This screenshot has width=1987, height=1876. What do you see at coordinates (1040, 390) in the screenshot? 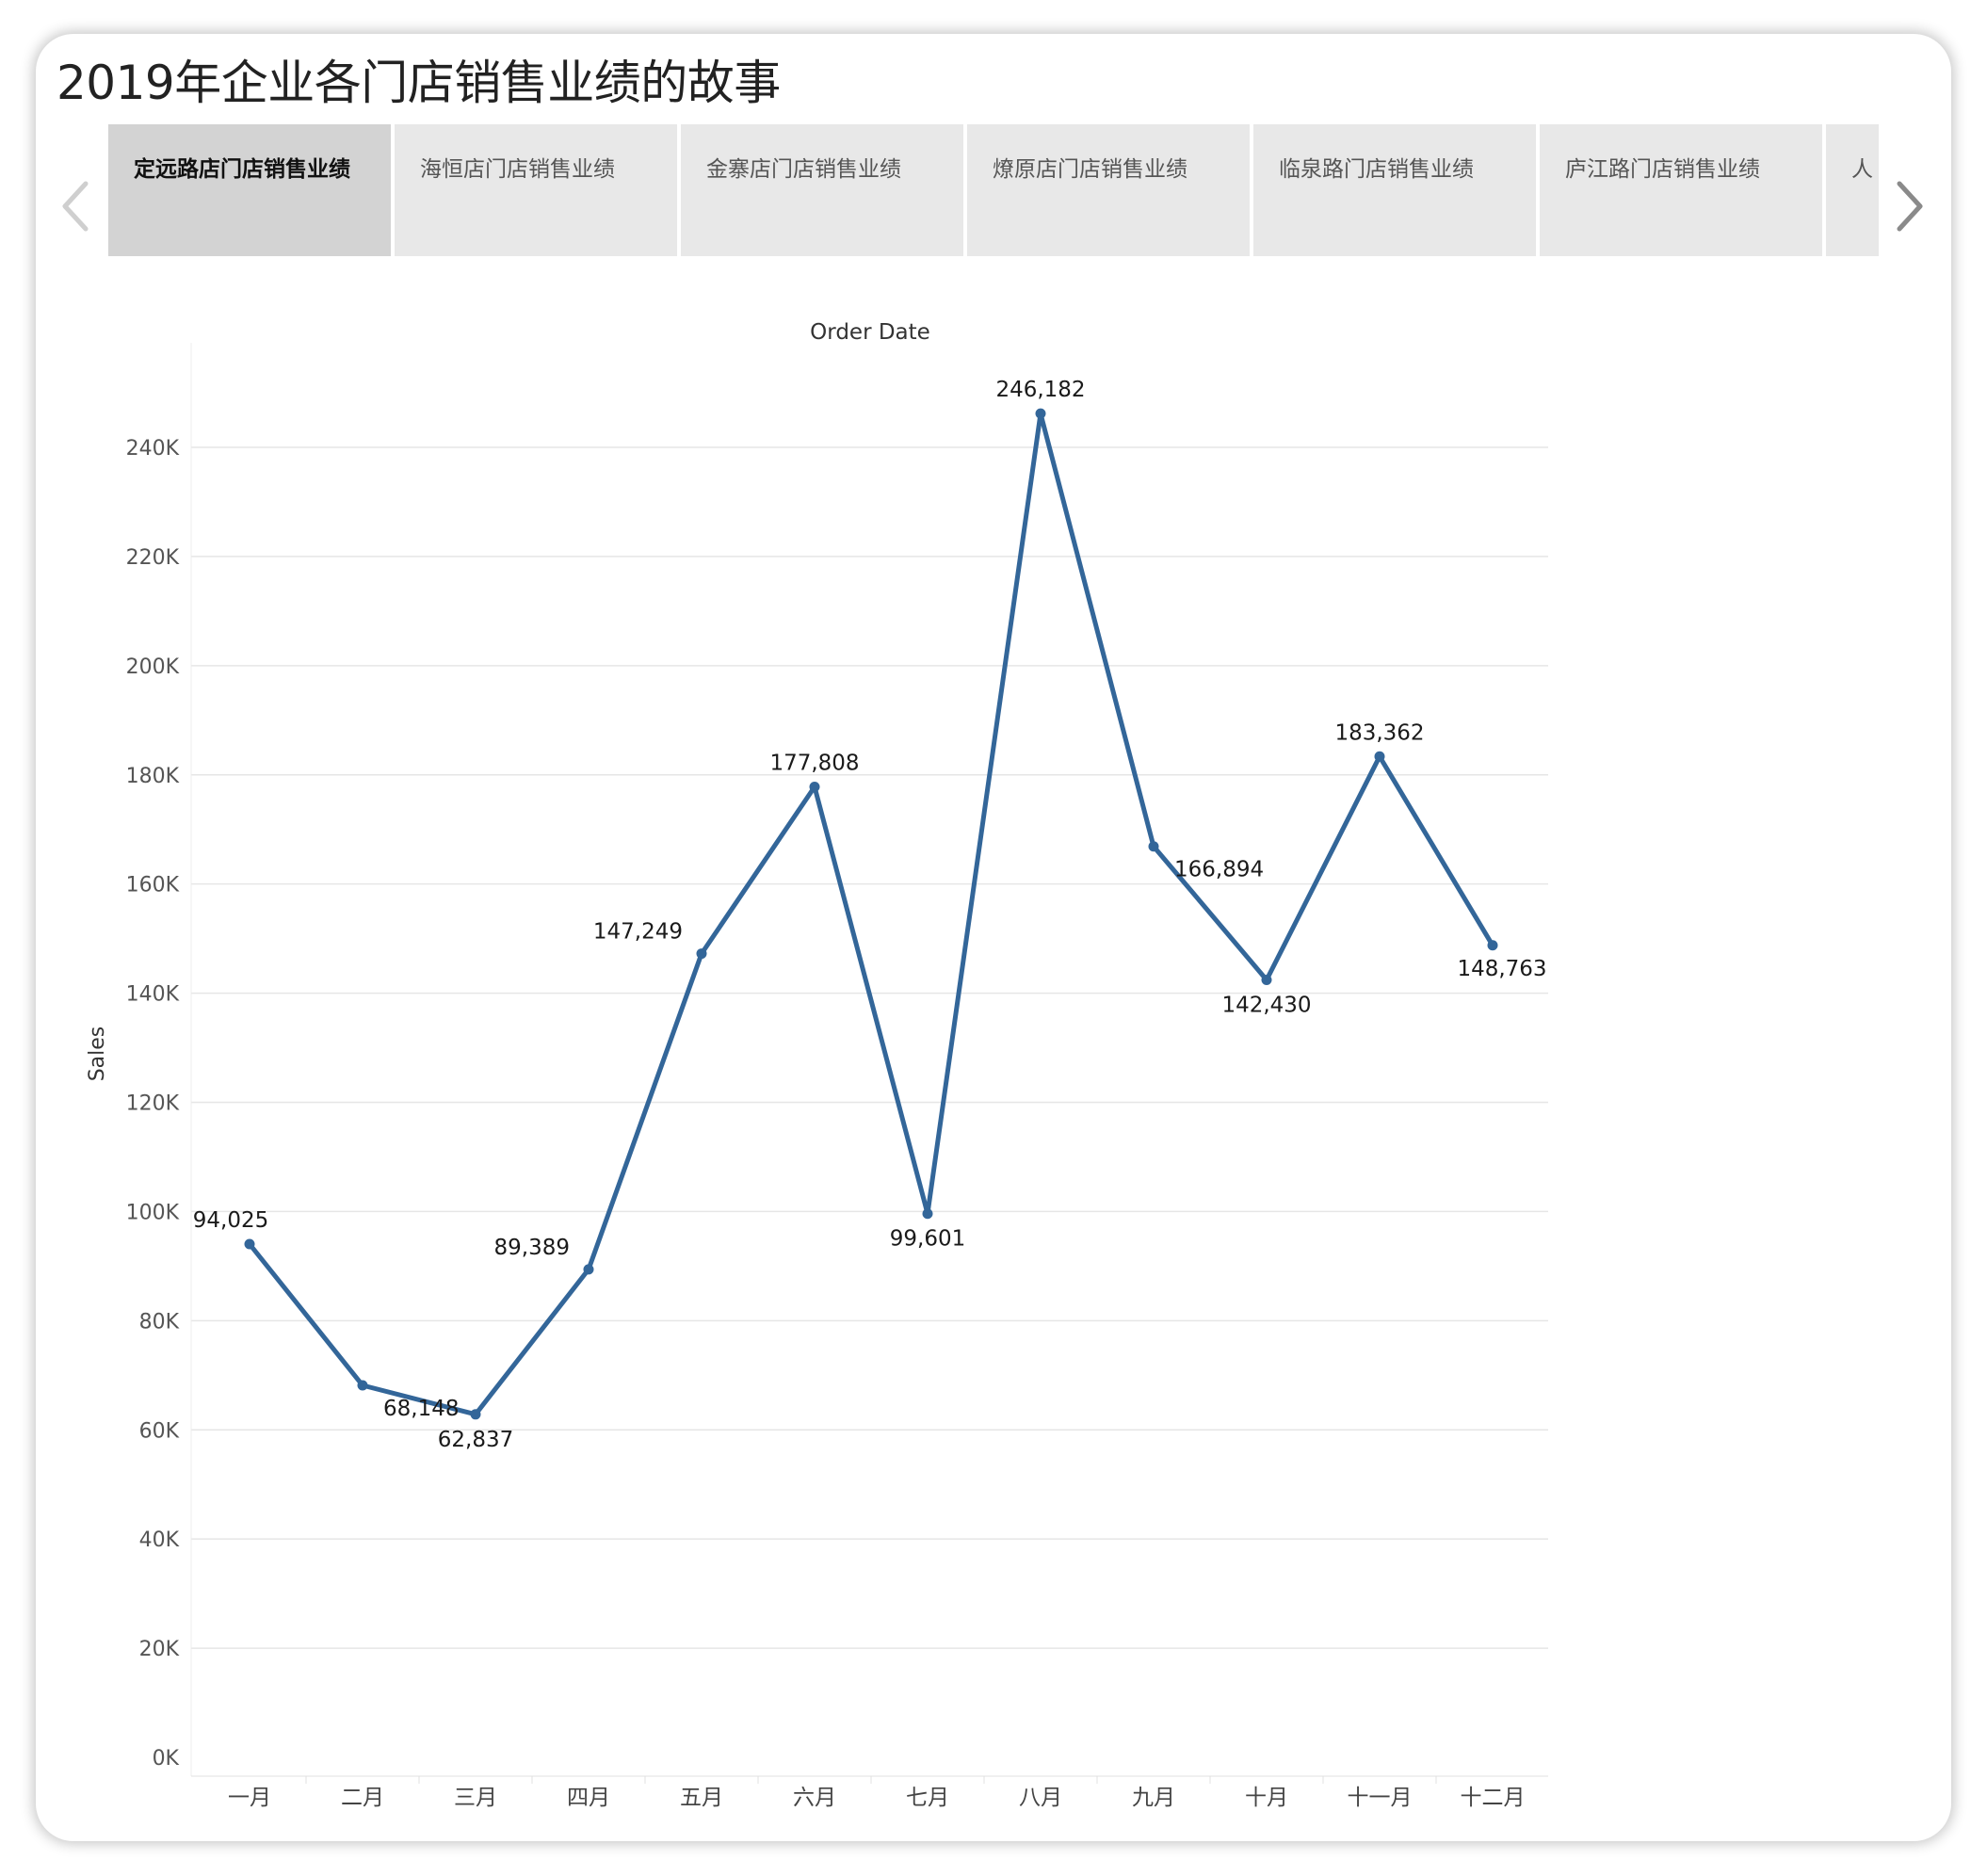
I see `data-label: 246,182` at bounding box center [1040, 390].